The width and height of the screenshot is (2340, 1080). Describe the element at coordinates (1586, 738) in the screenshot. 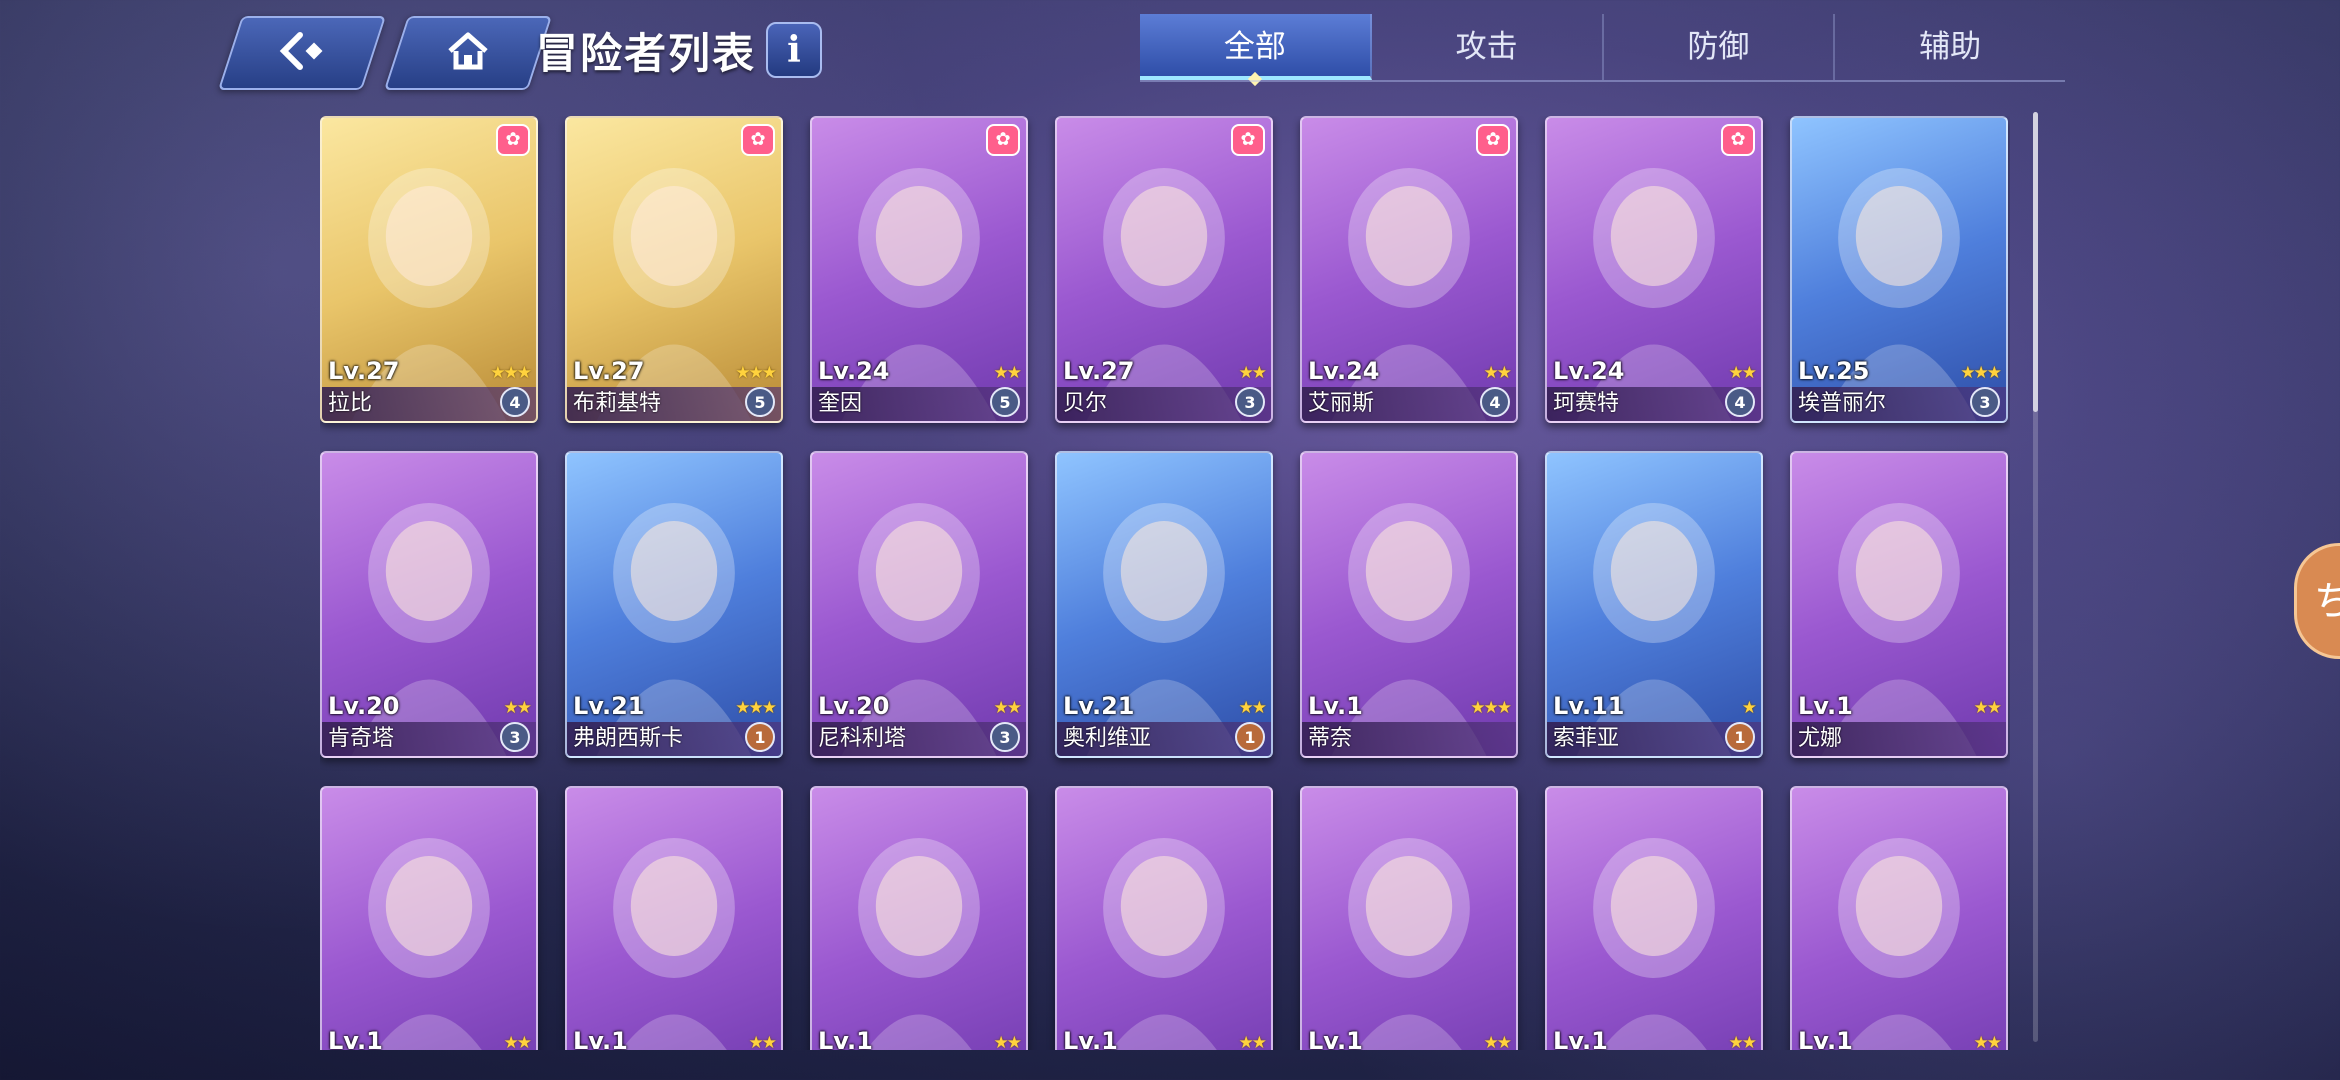

I see `character-name: 索菲亚` at that location.